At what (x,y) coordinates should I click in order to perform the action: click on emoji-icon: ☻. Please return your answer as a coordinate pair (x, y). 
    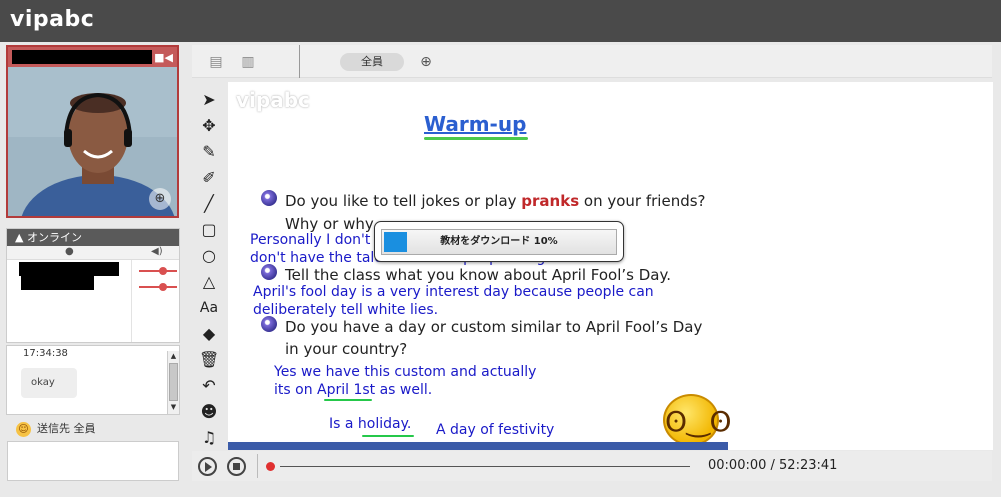
    Looking at the image, I should click on (209, 412).